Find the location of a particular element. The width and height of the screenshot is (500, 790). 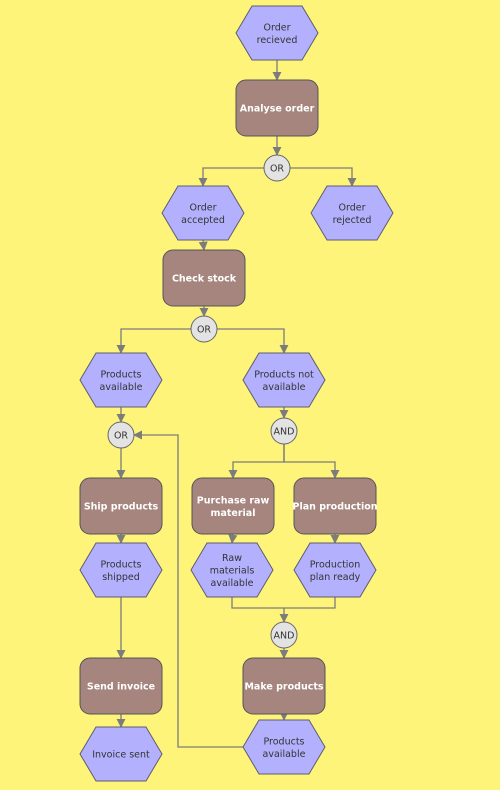

connector-or-1: OR is located at coordinates (277, 168).